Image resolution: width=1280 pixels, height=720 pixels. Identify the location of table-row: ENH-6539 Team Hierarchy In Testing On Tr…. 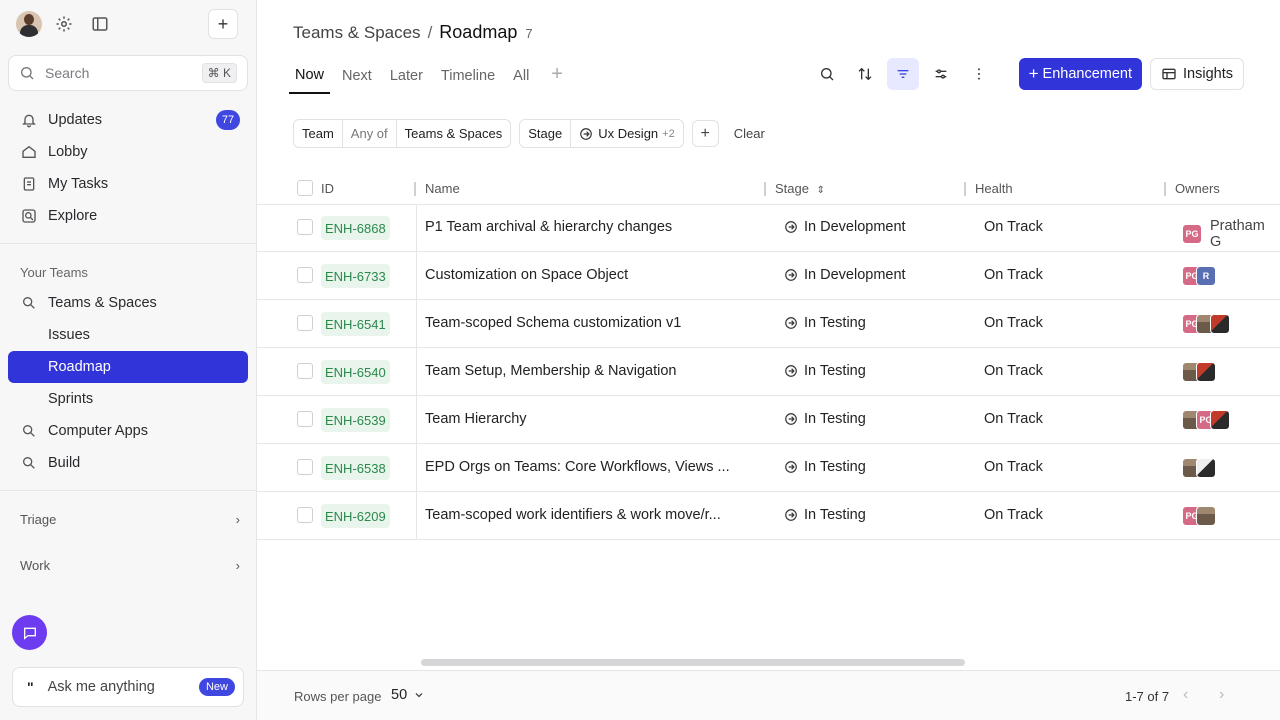
(768, 420).